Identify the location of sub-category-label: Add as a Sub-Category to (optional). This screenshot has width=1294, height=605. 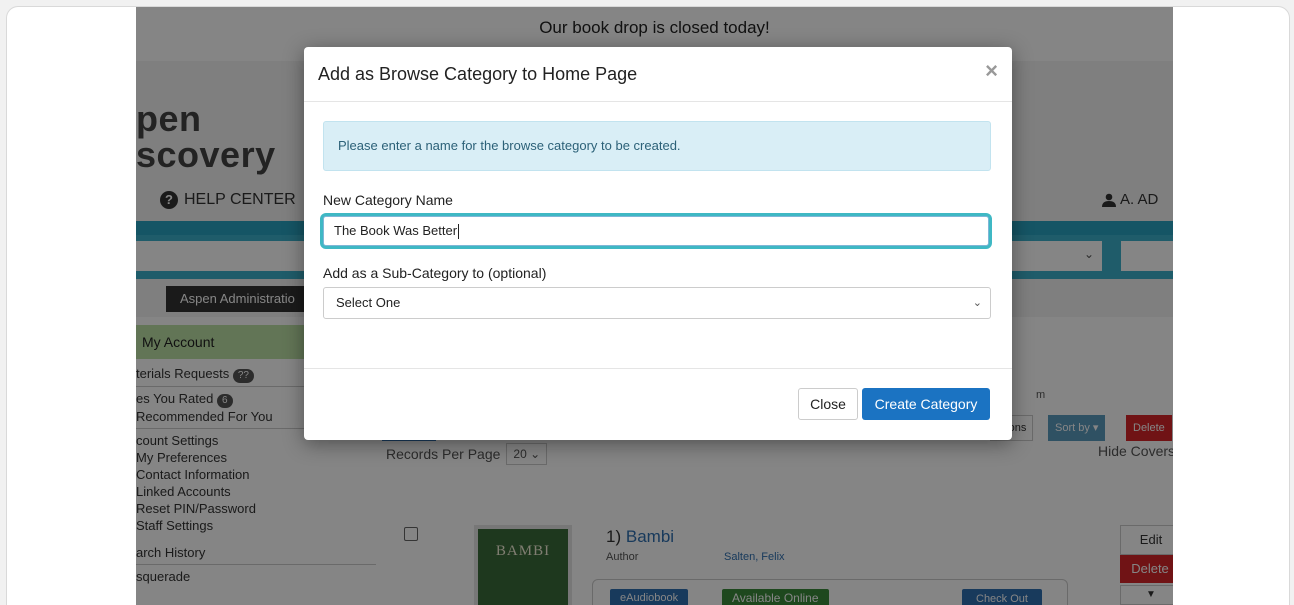
(435, 273).